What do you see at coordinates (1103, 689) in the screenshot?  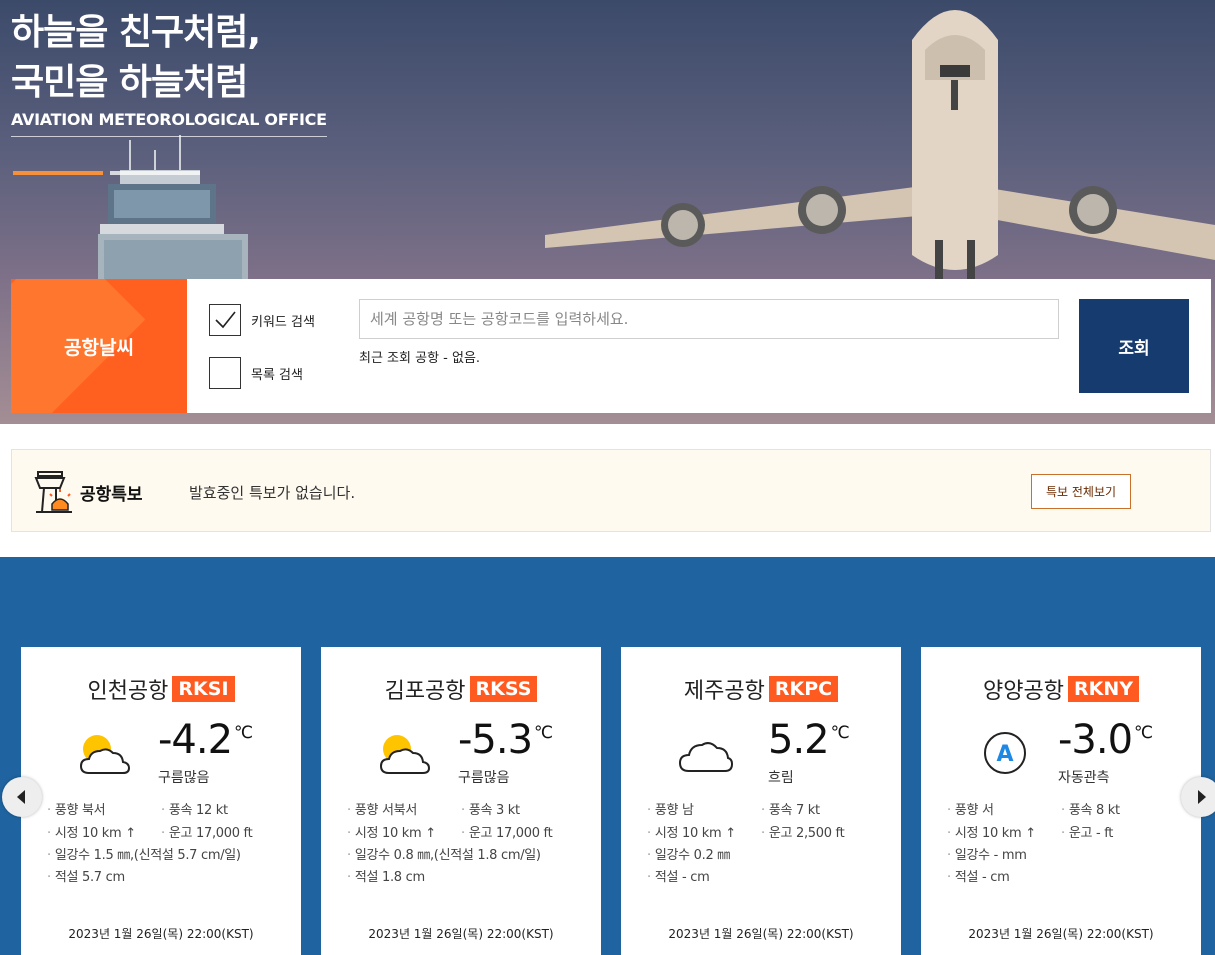 I see `airport-code-badge: RKNY` at bounding box center [1103, 689].